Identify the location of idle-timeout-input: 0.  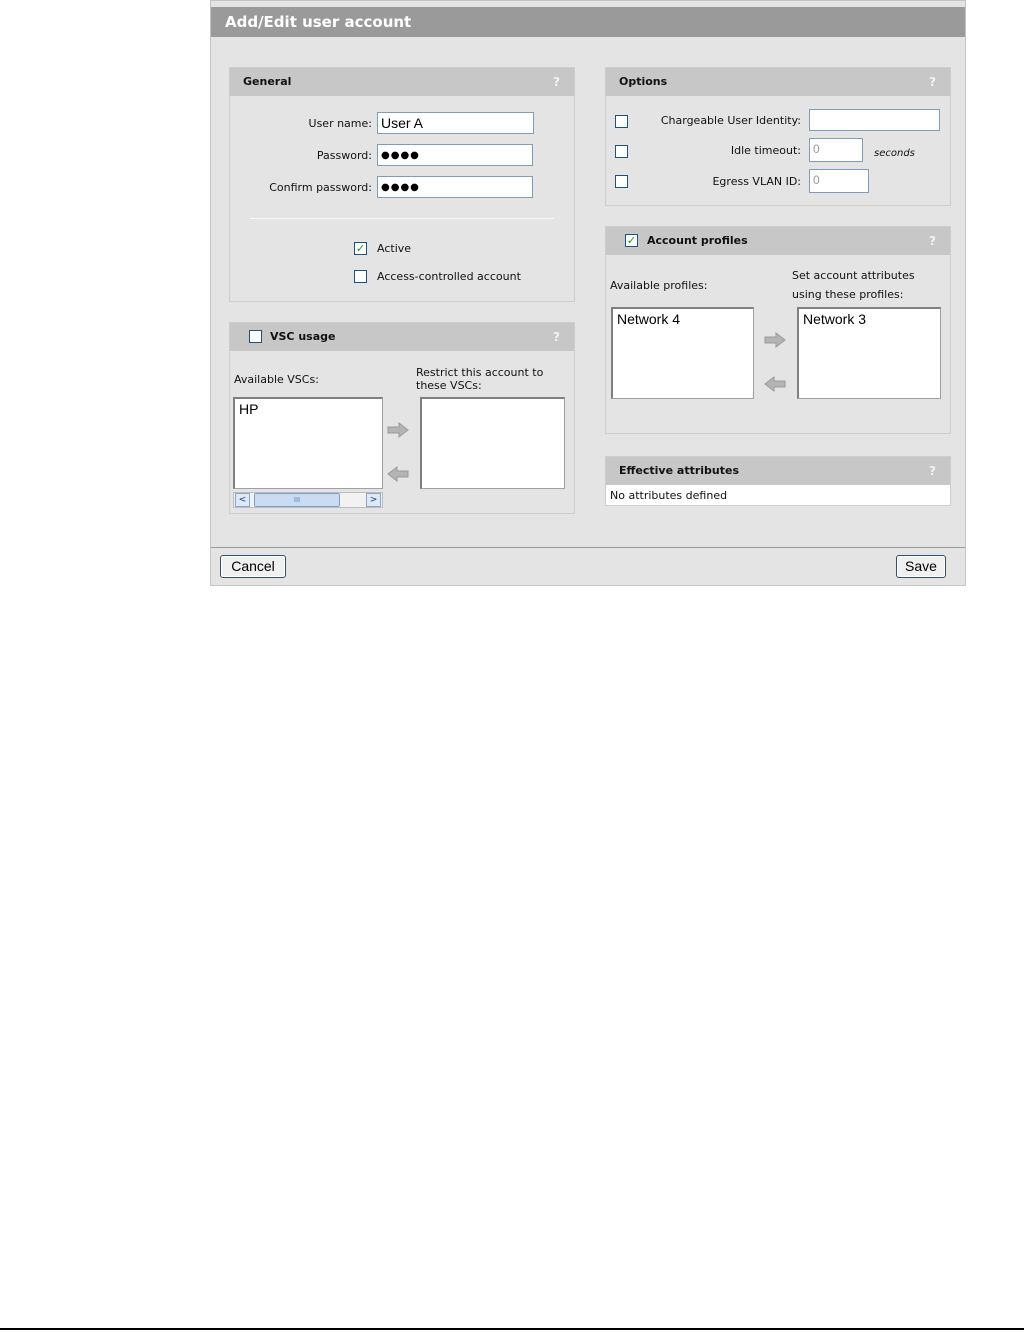
(836, 150).